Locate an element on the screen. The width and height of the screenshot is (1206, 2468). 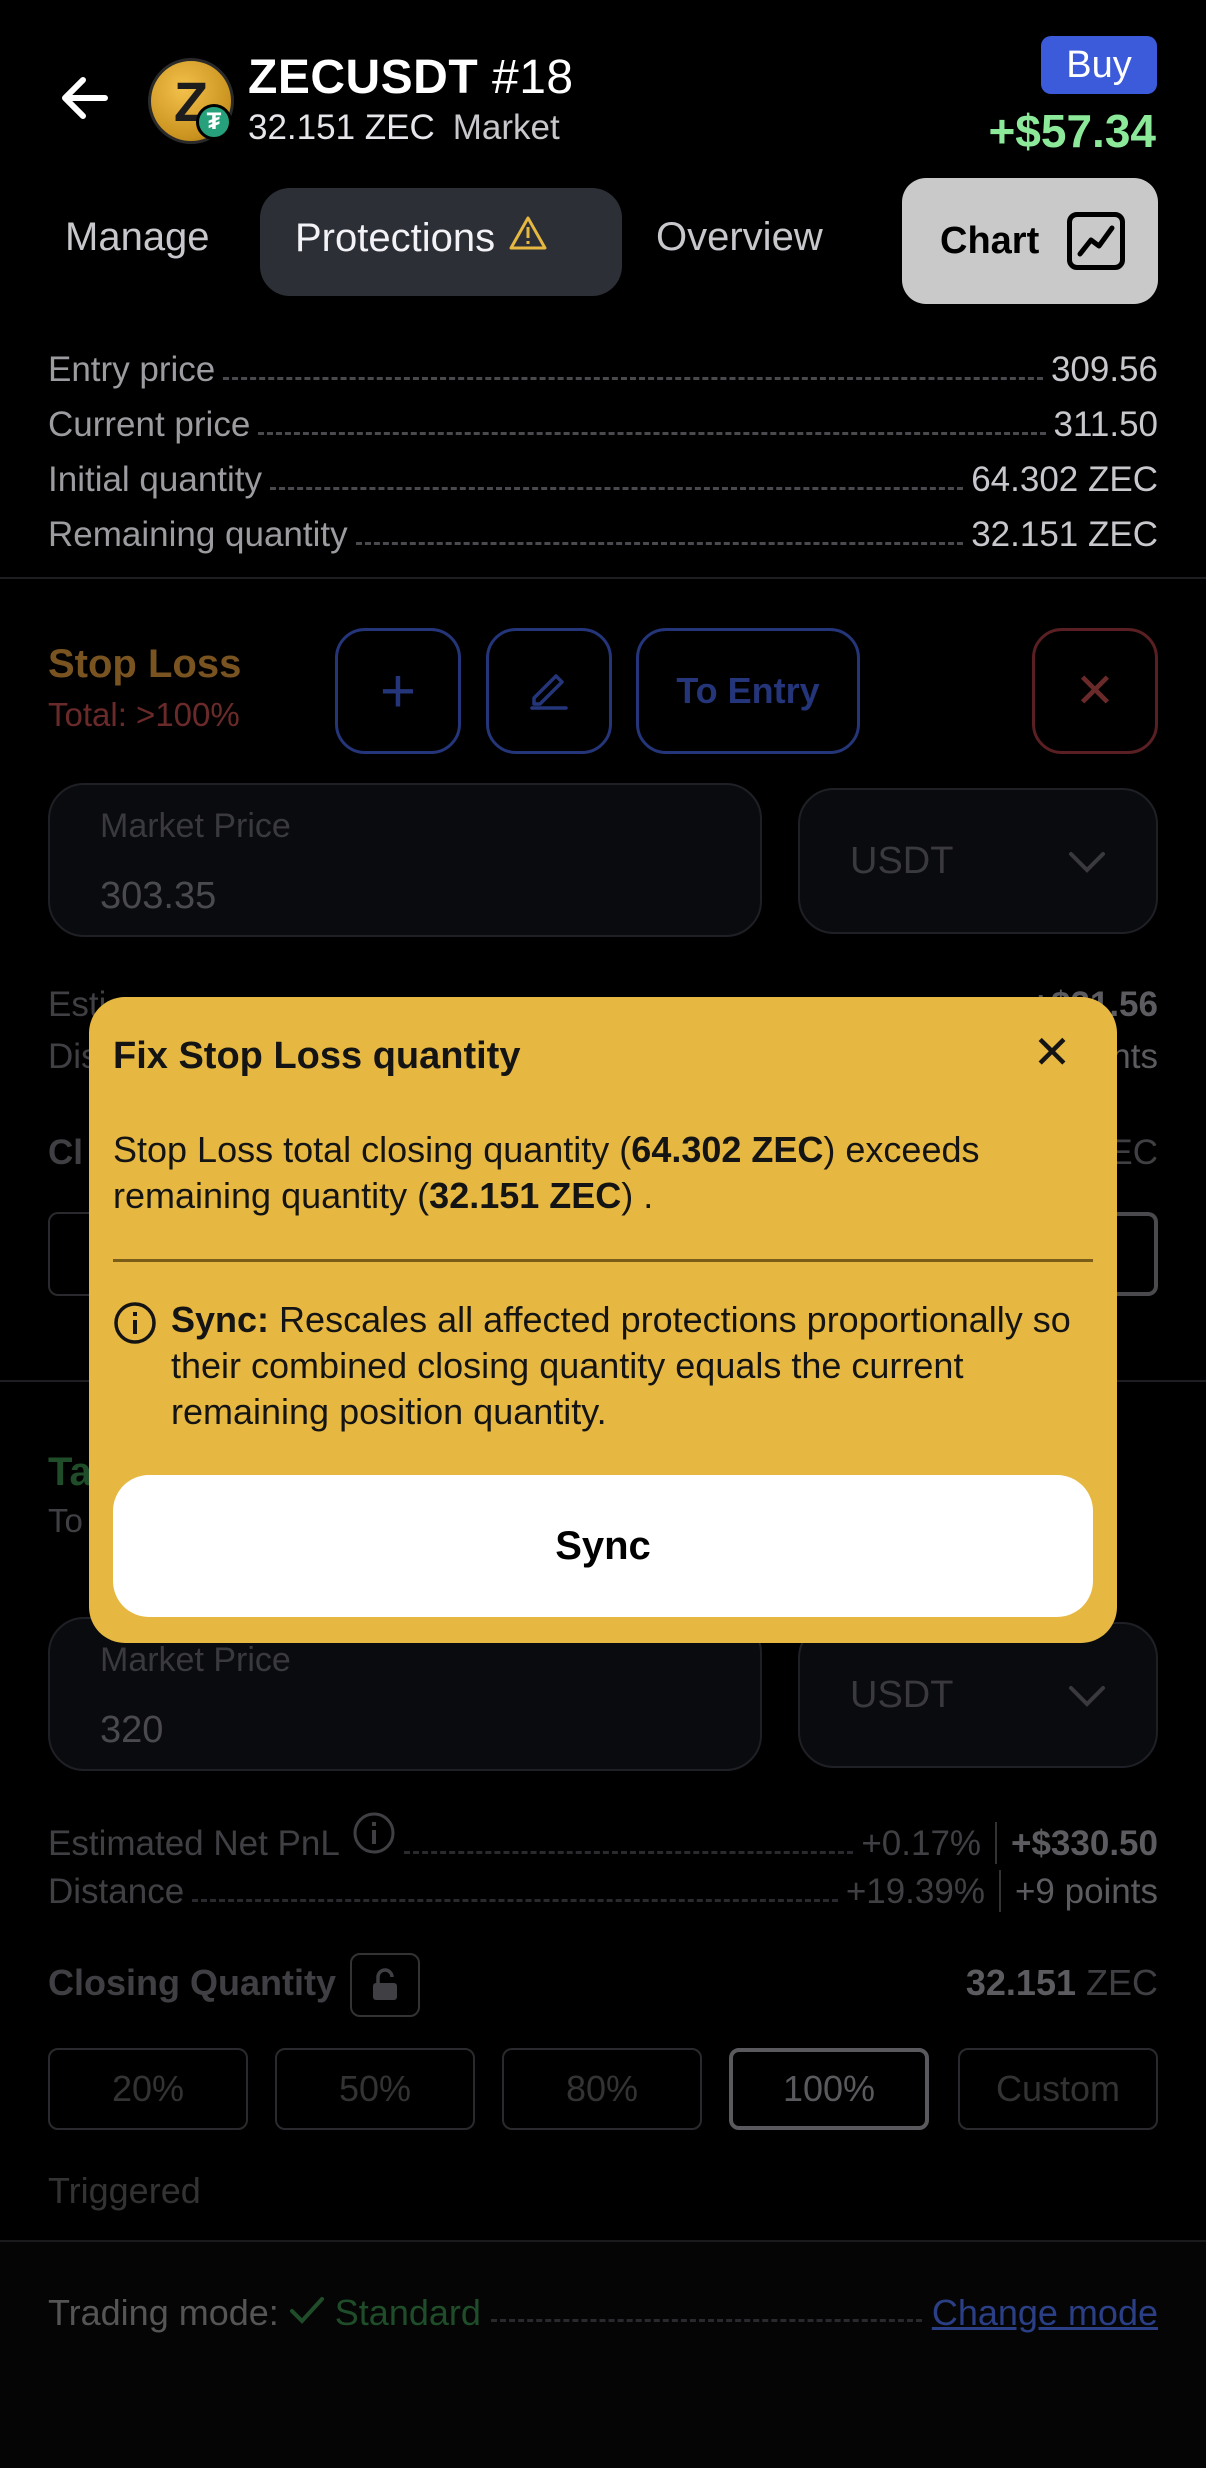
stop-loss-total: Total: >100% is located at coordinates (144, 714).